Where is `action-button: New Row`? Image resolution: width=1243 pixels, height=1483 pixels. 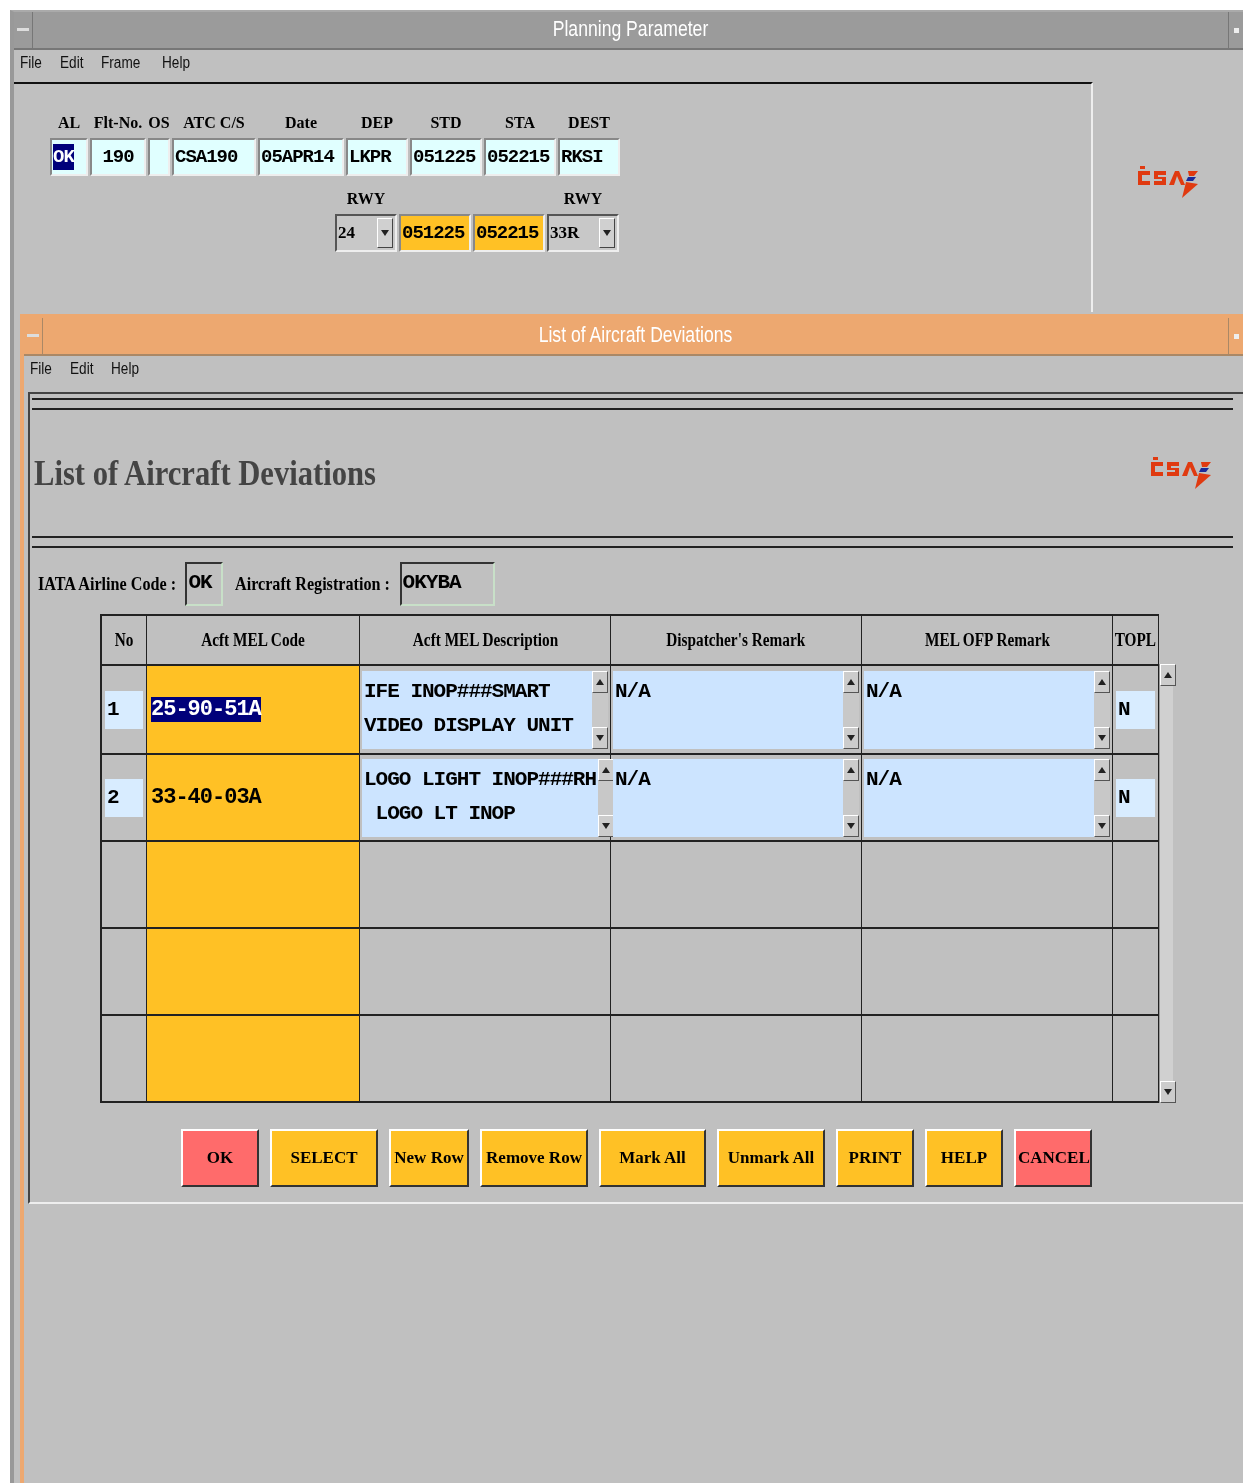
action-button: New Row is located at coordinates (429, 1158).